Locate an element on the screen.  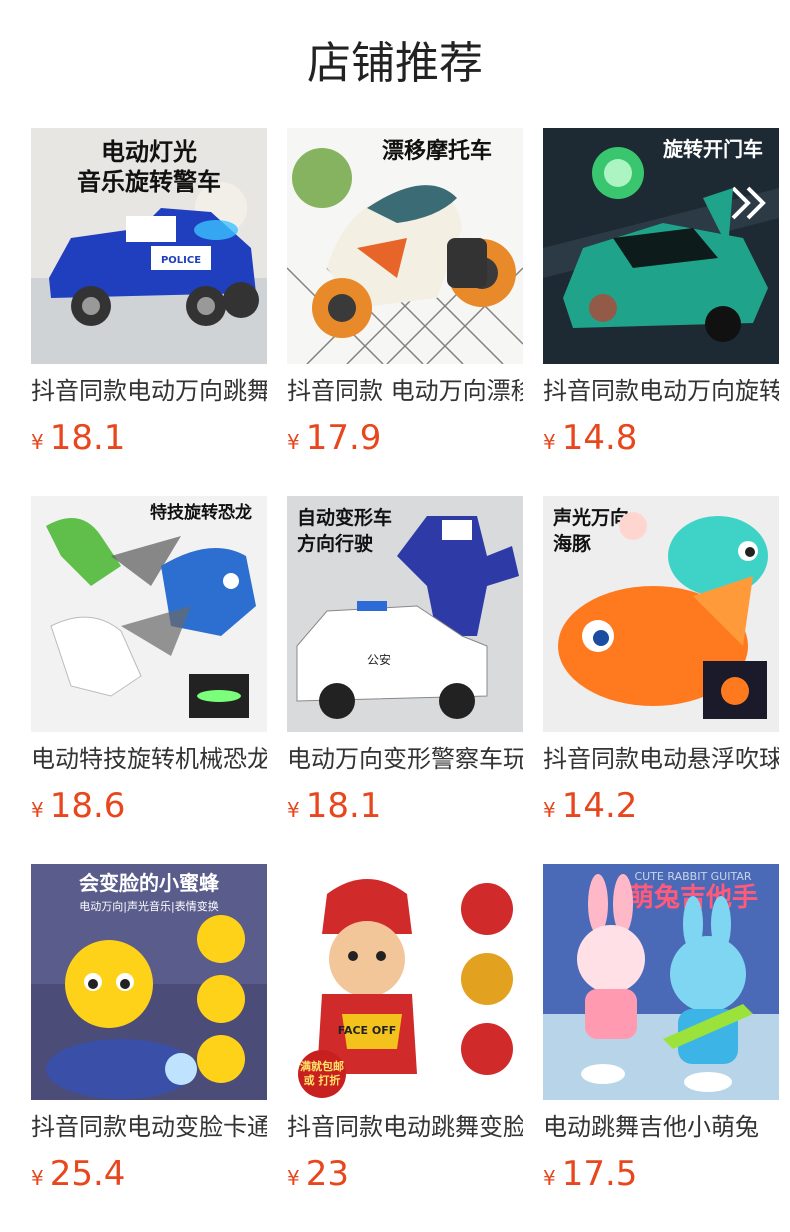
product-name: 抖音同款电动万向跳舞警车 is located at coordinates (149, 391).